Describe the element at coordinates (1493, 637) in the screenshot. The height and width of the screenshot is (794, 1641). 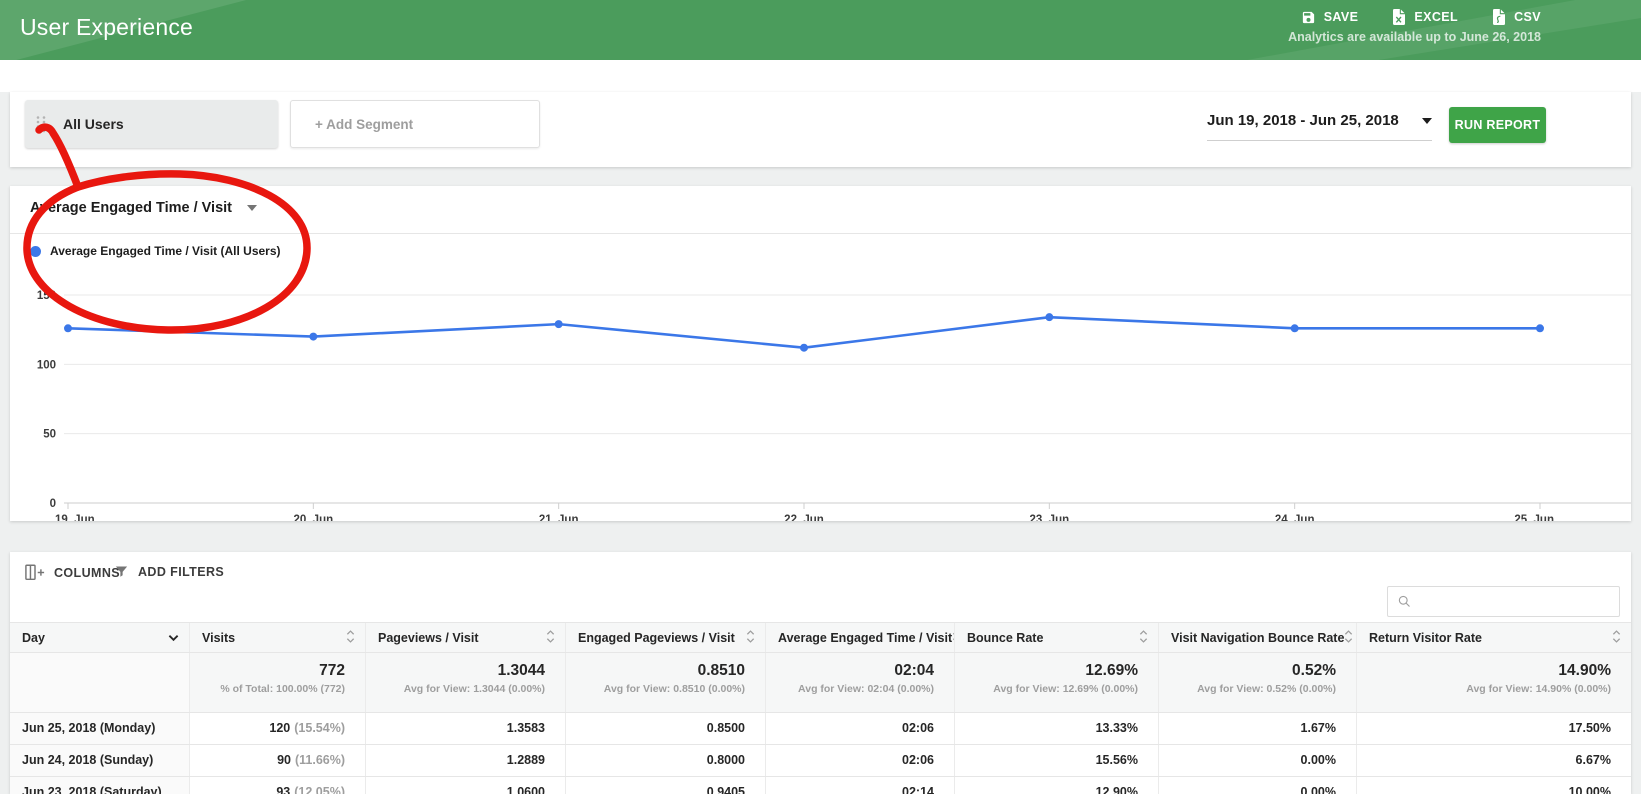
I see `column-header-7: Return Visitor Rate` at that location.